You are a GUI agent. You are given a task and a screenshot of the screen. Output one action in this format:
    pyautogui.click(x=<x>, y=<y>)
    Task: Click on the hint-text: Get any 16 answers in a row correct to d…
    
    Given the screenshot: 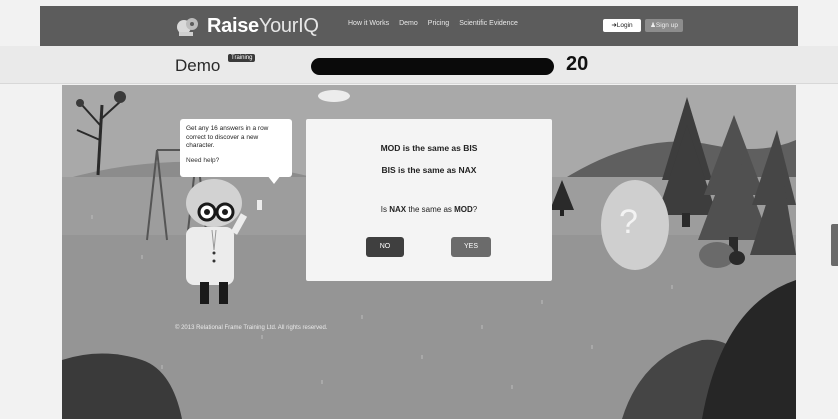 What is the action you would take?
    pyautogui.click(x=227, y=137)
    